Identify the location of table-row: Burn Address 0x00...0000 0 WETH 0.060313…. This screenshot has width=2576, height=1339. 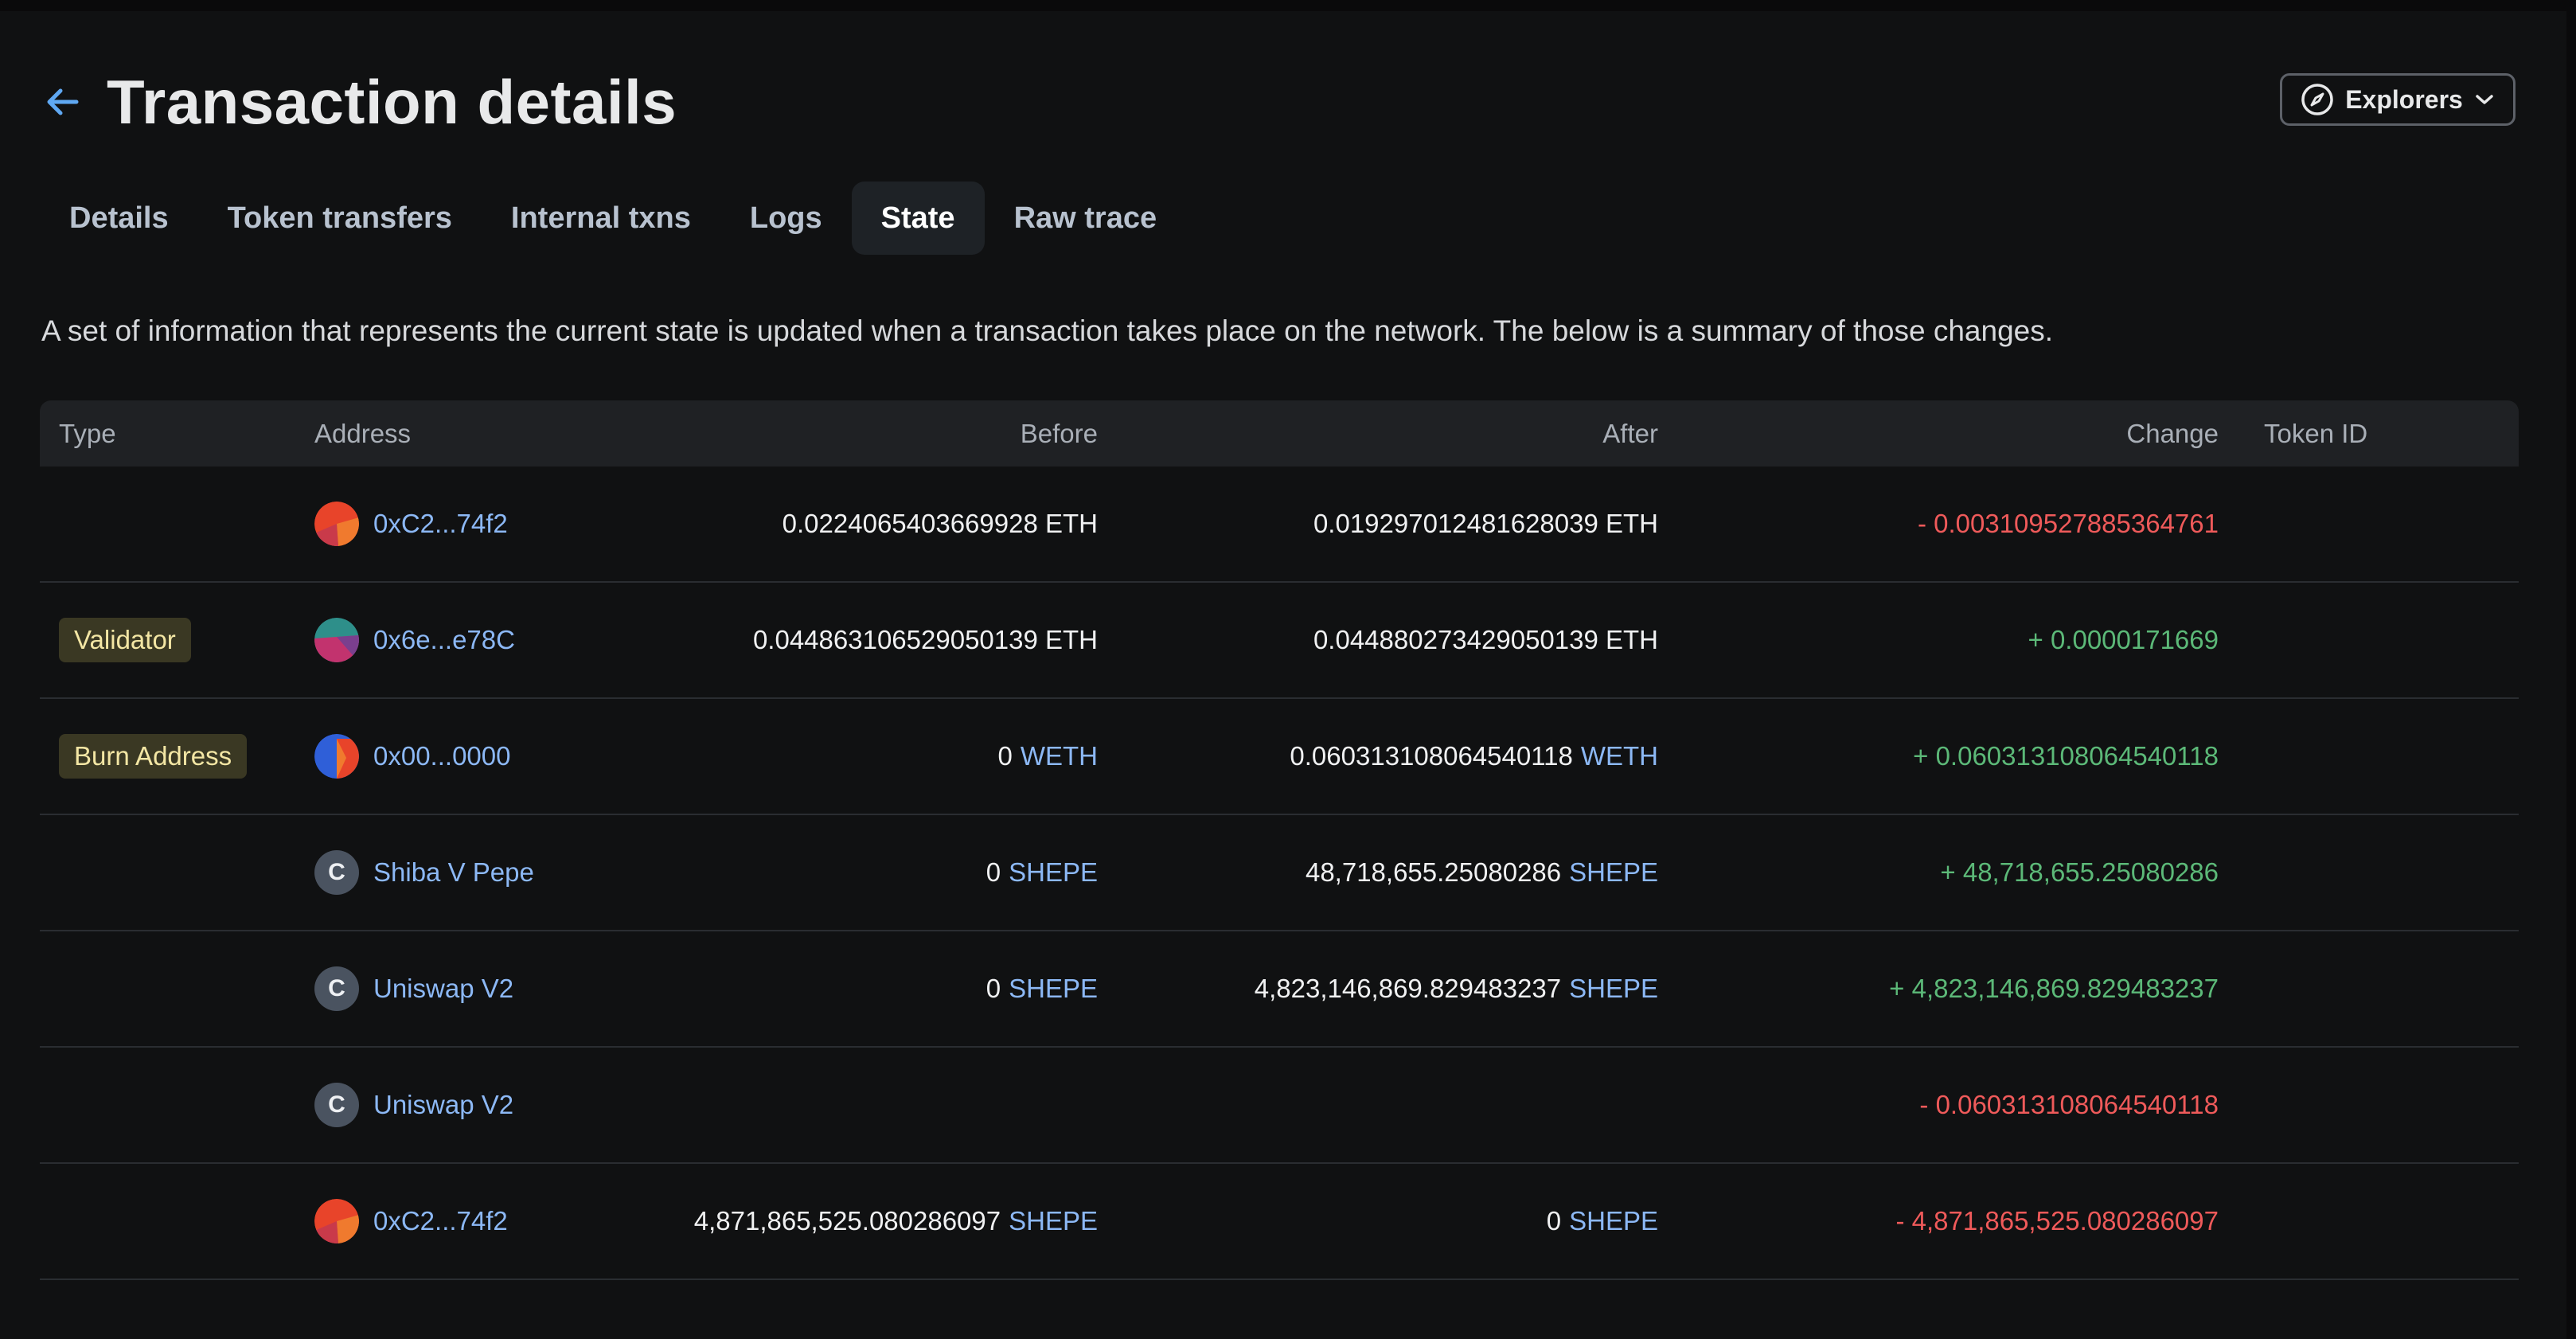
(1279, 757).